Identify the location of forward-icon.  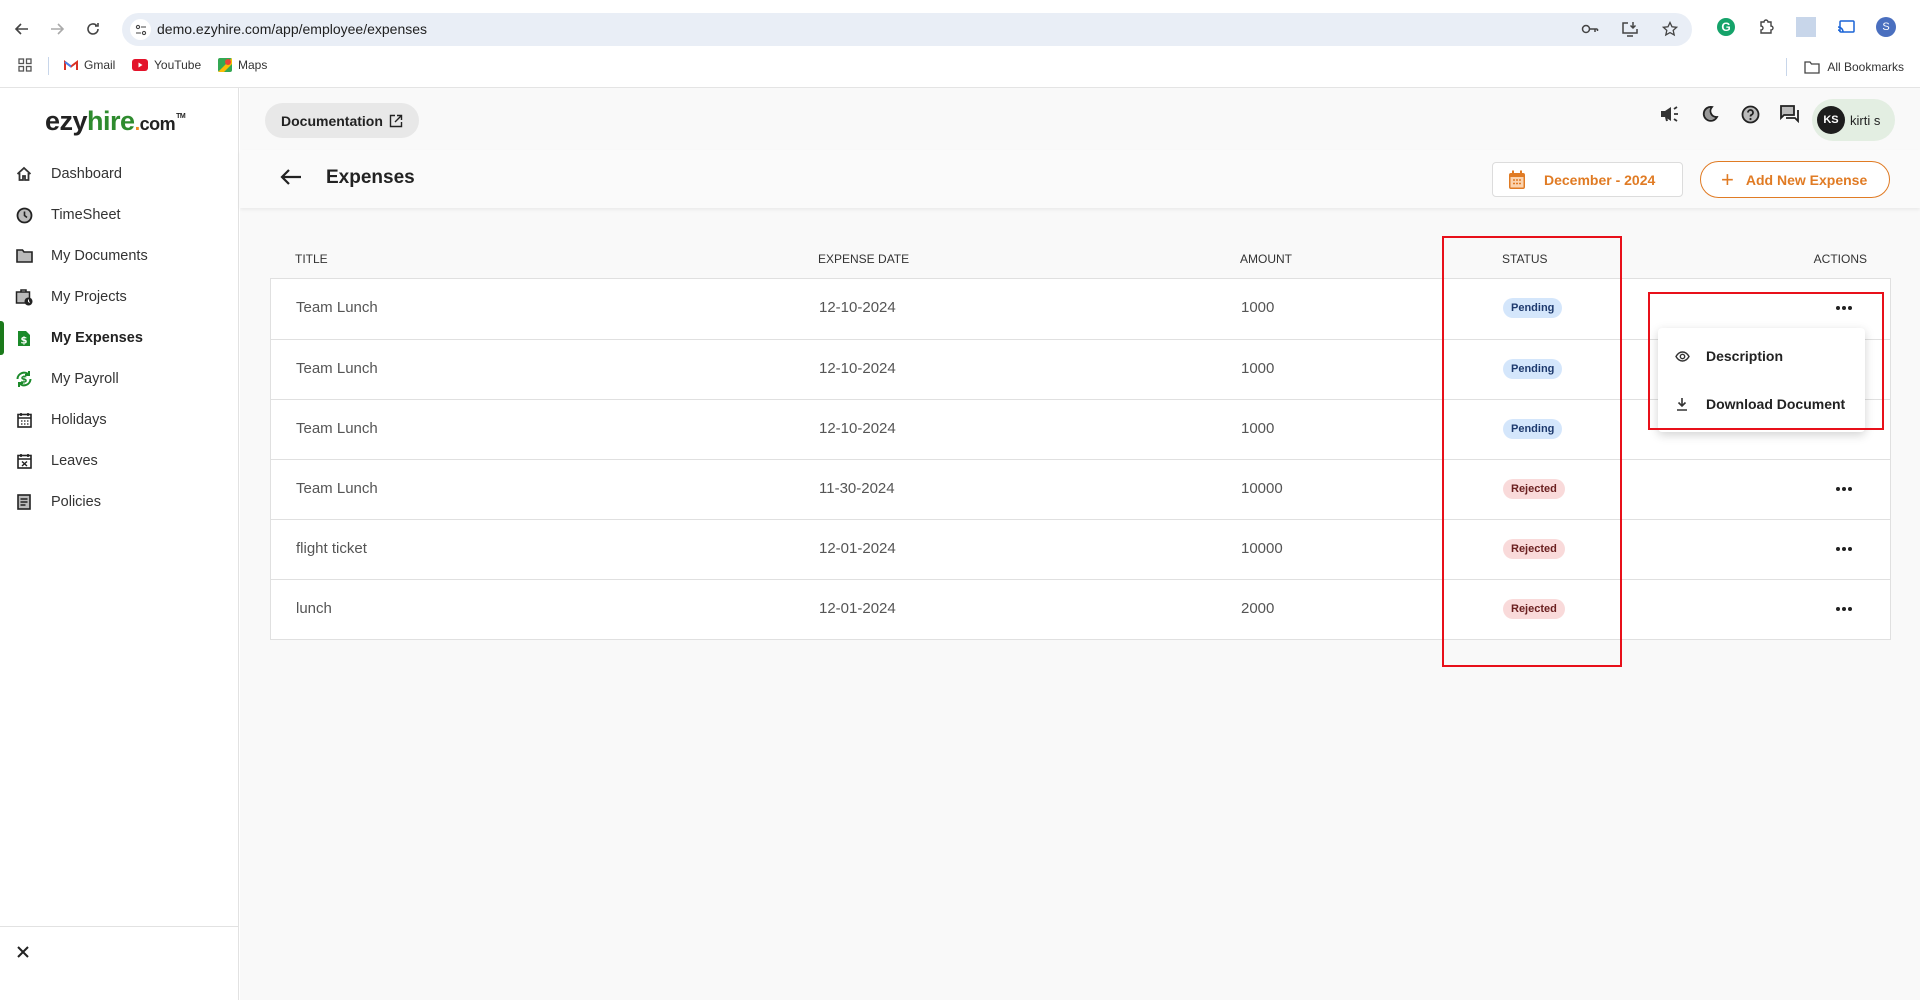
(57, 29).